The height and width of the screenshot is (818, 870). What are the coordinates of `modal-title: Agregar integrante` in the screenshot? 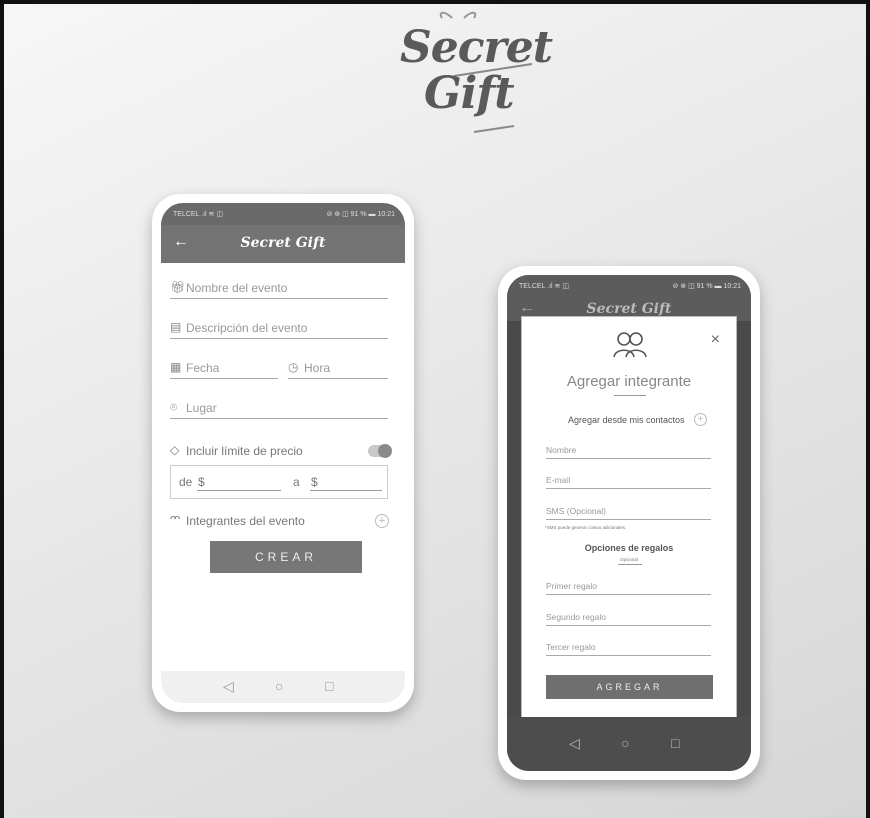 It's located at (629, 381).